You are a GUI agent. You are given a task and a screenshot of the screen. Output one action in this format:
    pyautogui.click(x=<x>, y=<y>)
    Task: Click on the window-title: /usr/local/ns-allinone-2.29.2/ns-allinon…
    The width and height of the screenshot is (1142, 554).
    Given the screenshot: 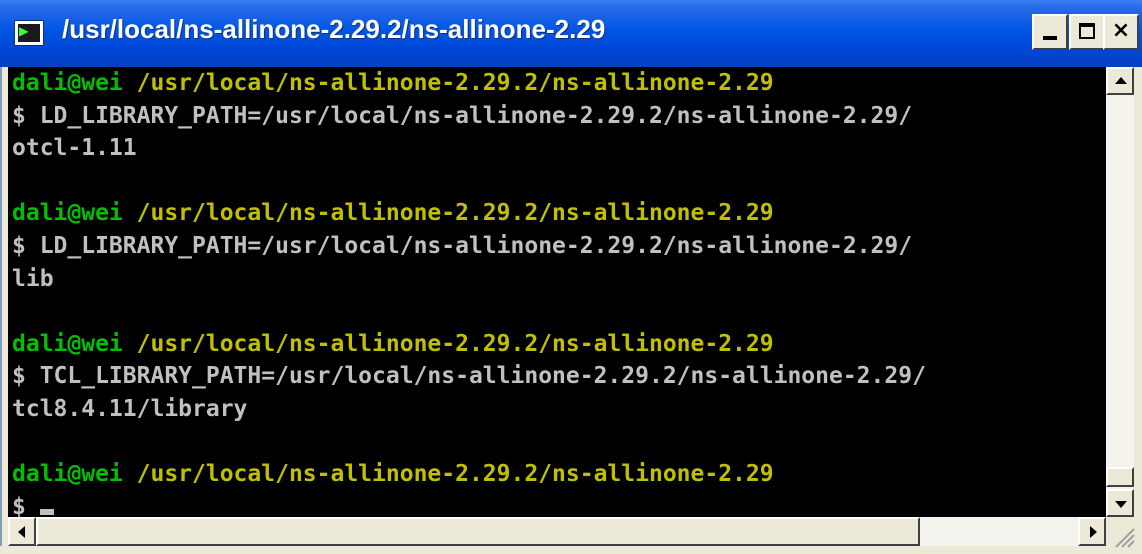 What is the action you would take?
    pyautogui.click(x=334, y=29)
    